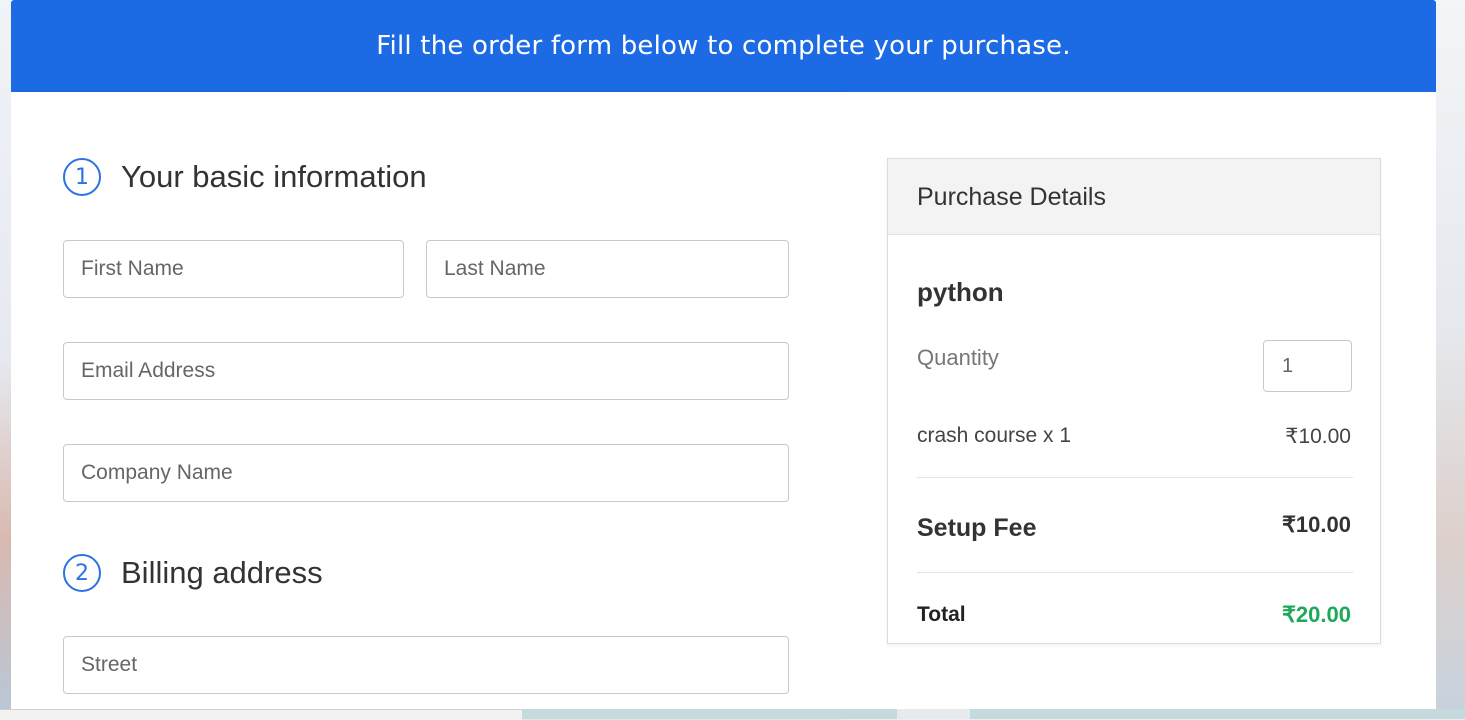  I want to click on street-field, so click(426, 665).